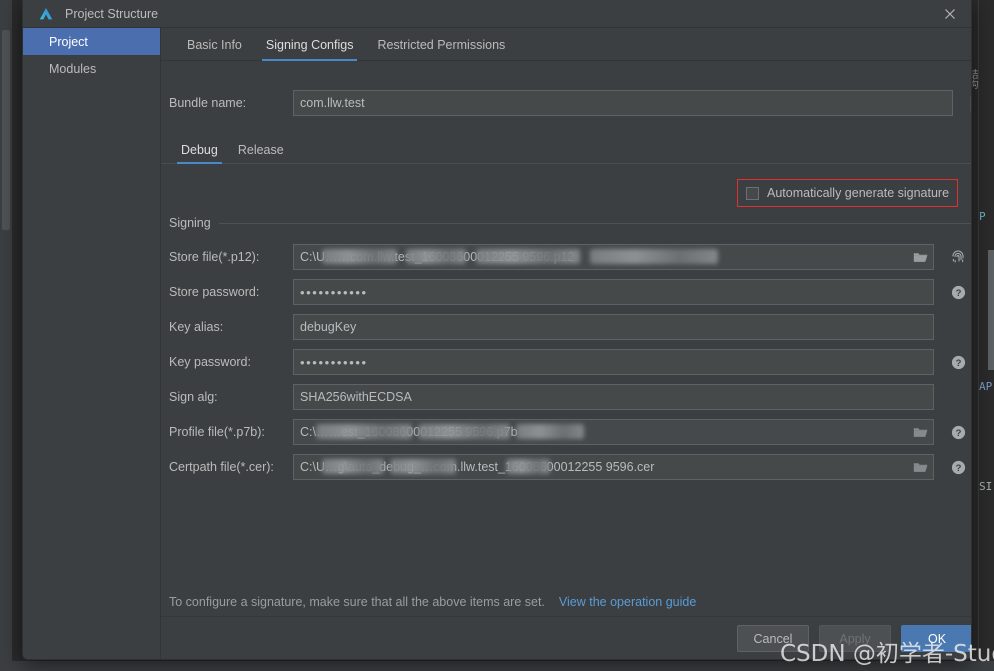  What do you see at coordinates (214, 292) in the screenshot?
I see `store-password-label: Store password:` at bounding box center [214, 292].